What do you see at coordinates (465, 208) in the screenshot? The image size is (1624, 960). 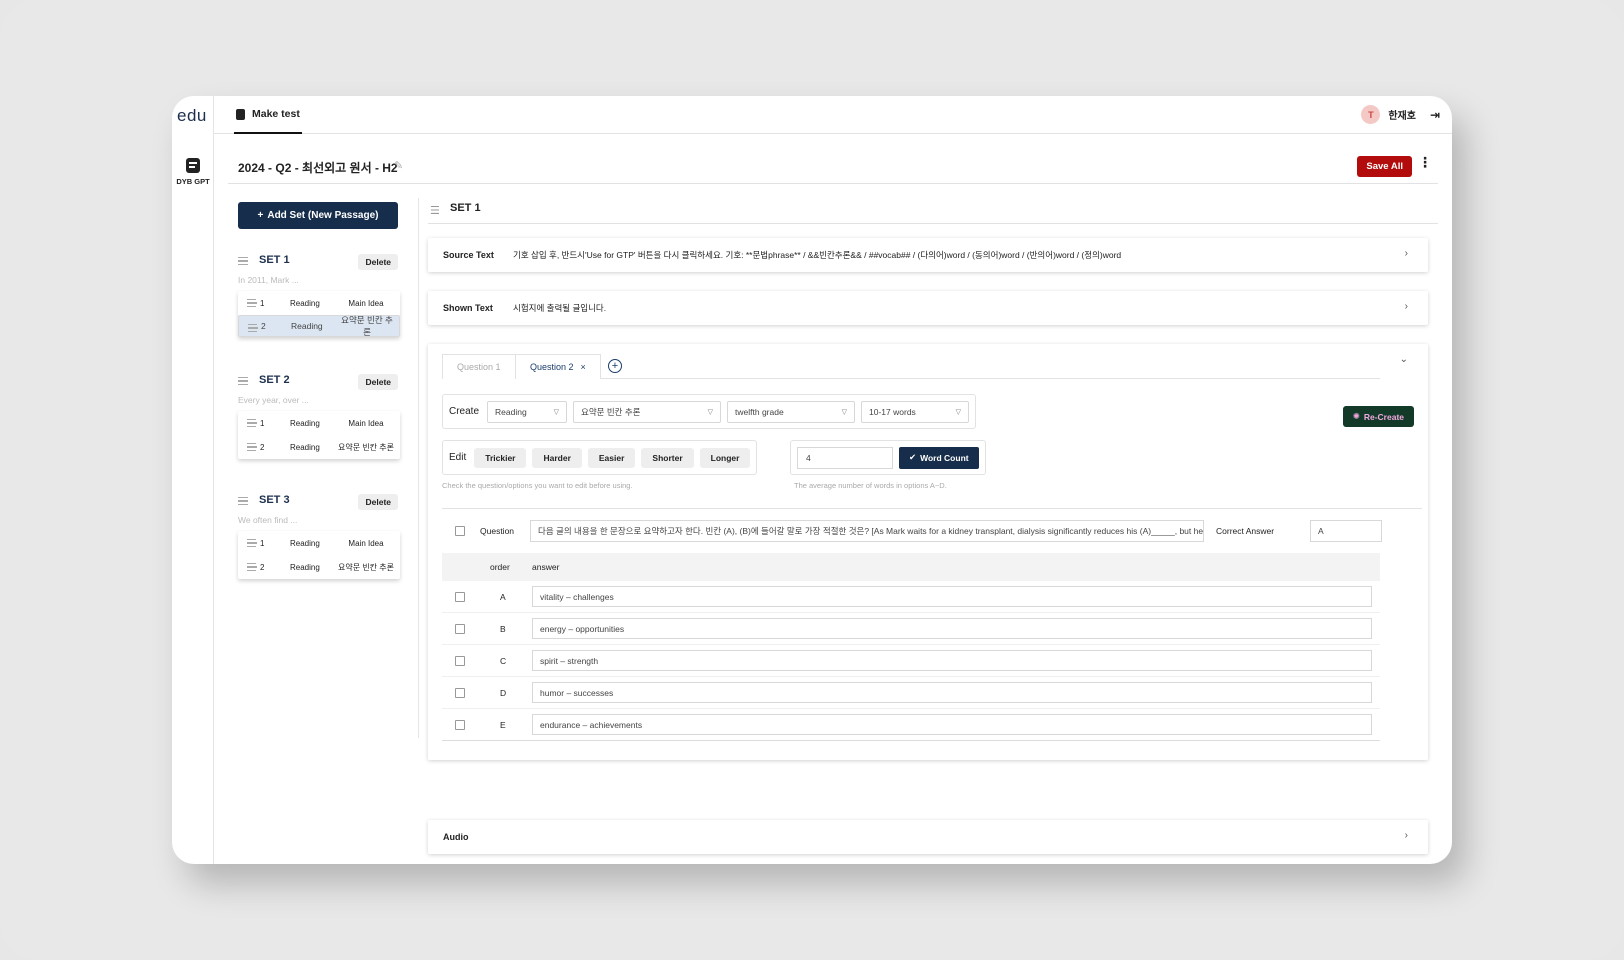 I see `set-title: SET 1` at bounding box center [465, 208].